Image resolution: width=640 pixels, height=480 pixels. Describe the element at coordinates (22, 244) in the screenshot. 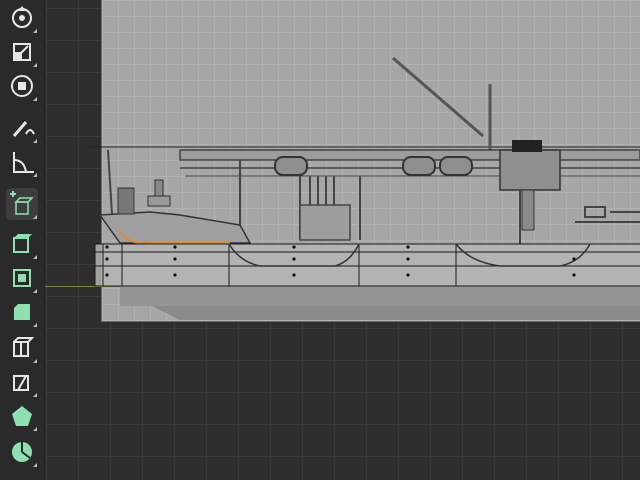

I see `cube-face-icon` at that location.